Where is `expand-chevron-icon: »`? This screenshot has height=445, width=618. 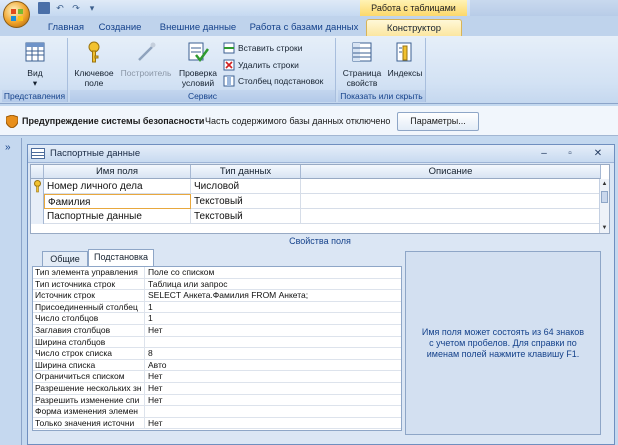
expand-chevron-icon: » is located at coordinates (8, 147).